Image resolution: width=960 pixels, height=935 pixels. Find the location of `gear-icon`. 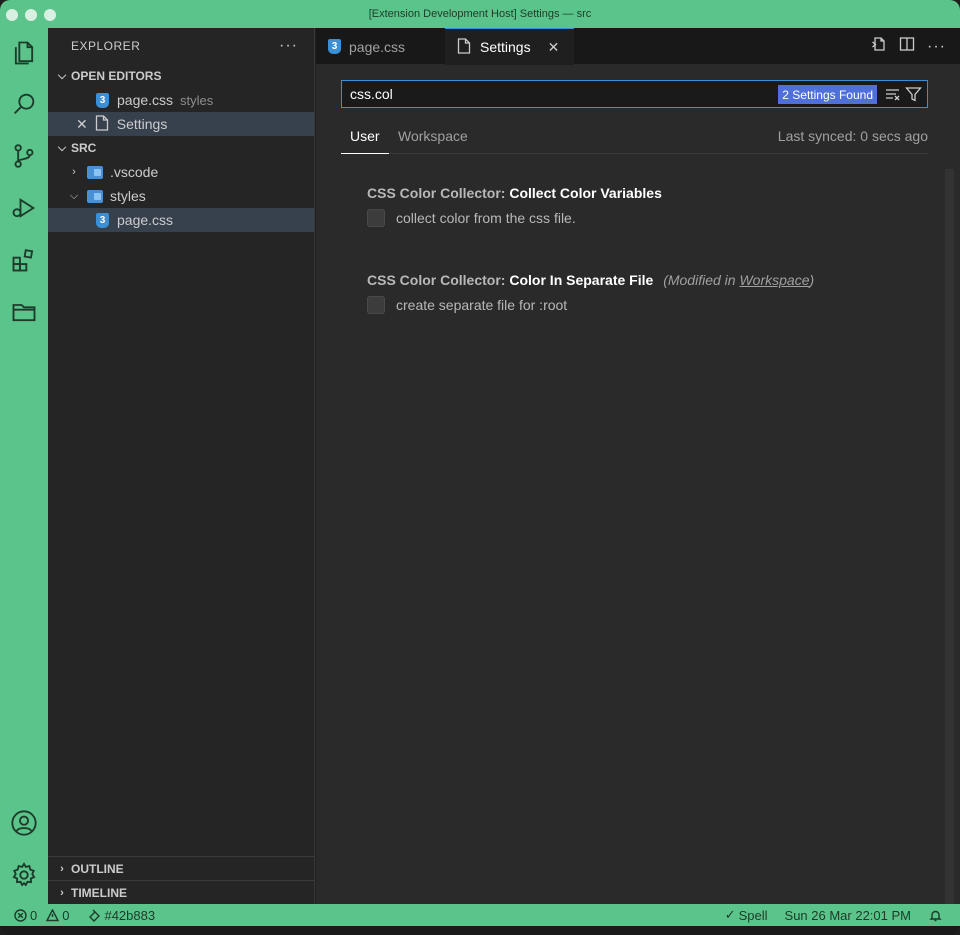

gear-icon is located at coordinates (24, 875).